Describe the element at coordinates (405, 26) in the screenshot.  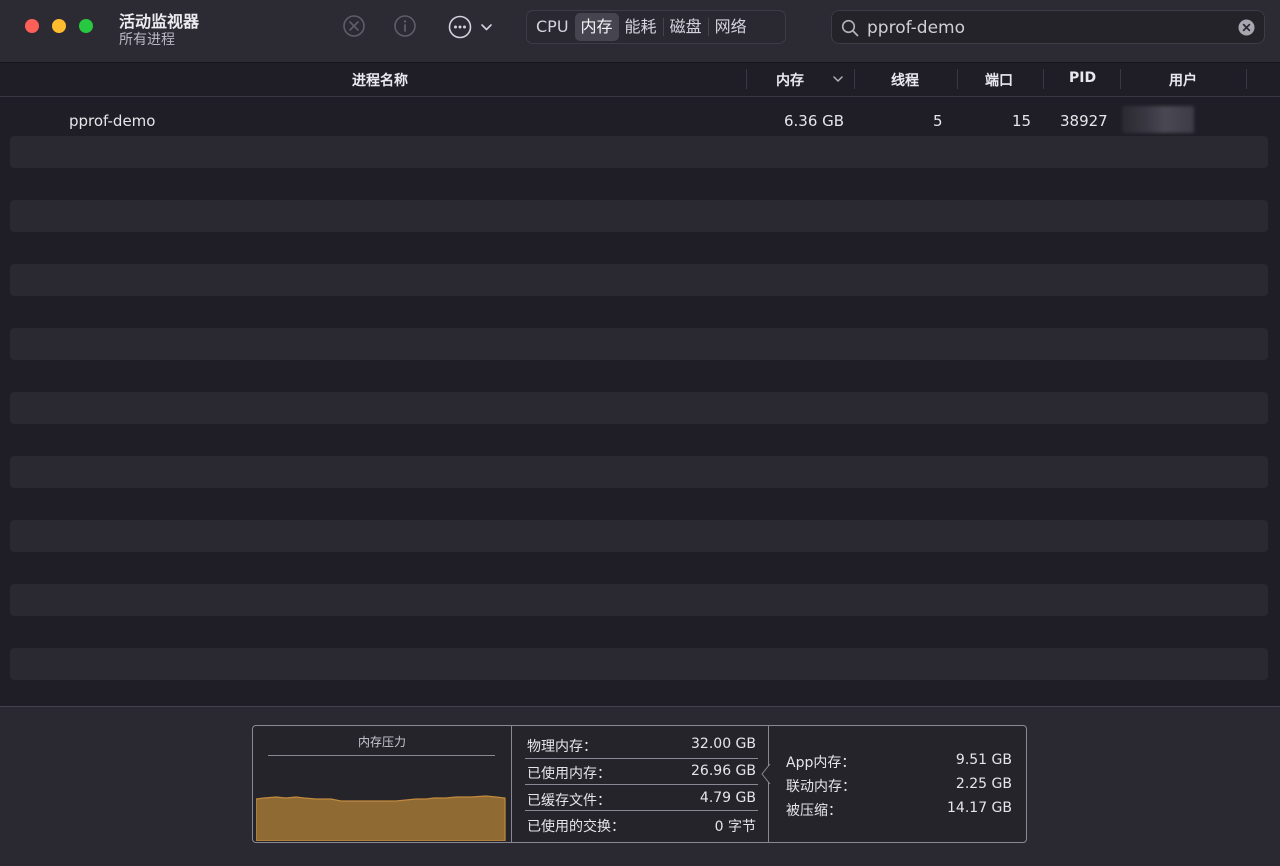
I see `info-icon` at that location.